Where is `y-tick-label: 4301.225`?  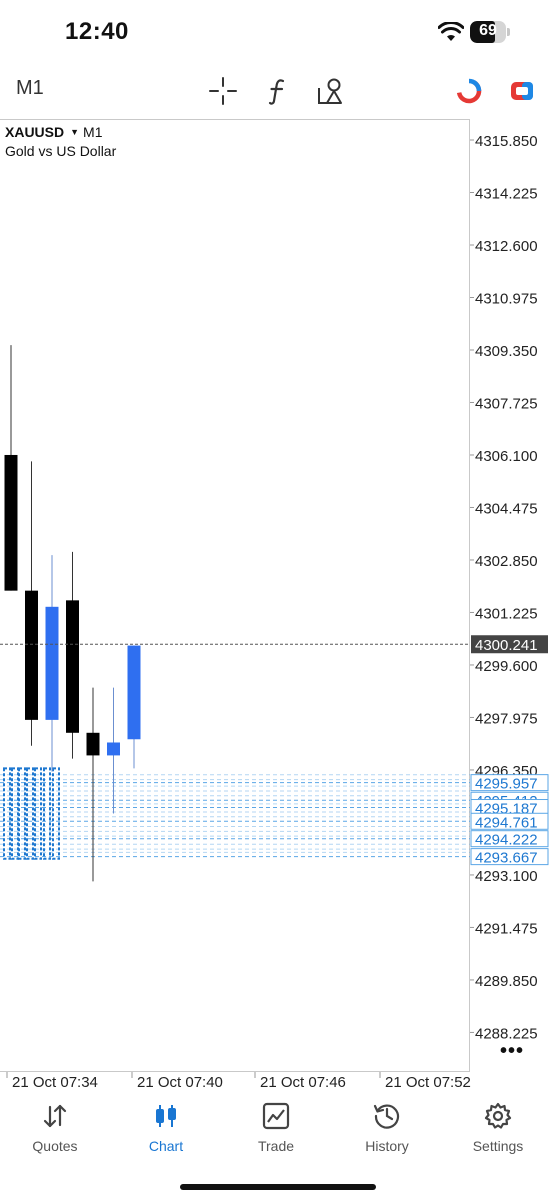 y-tick-label: 4301.225 is located at coordinates (506, 613).